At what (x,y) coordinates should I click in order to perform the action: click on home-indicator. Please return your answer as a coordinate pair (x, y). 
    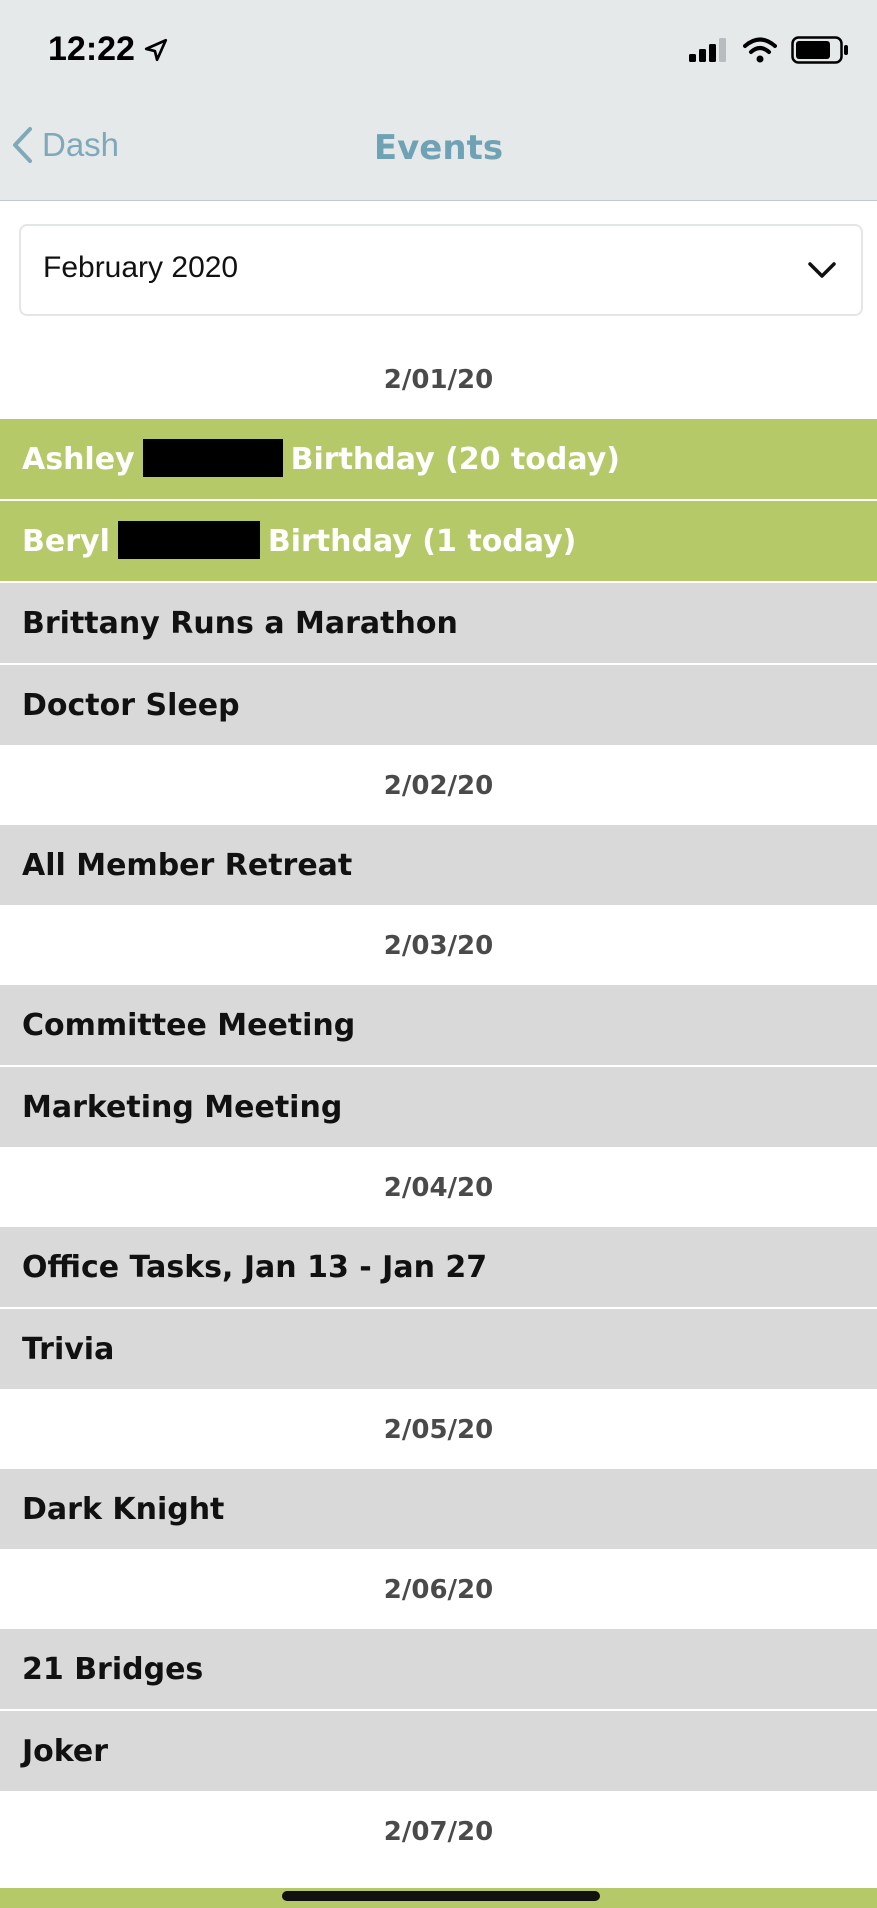
    Looking at the image, I should click on (441, 1896).